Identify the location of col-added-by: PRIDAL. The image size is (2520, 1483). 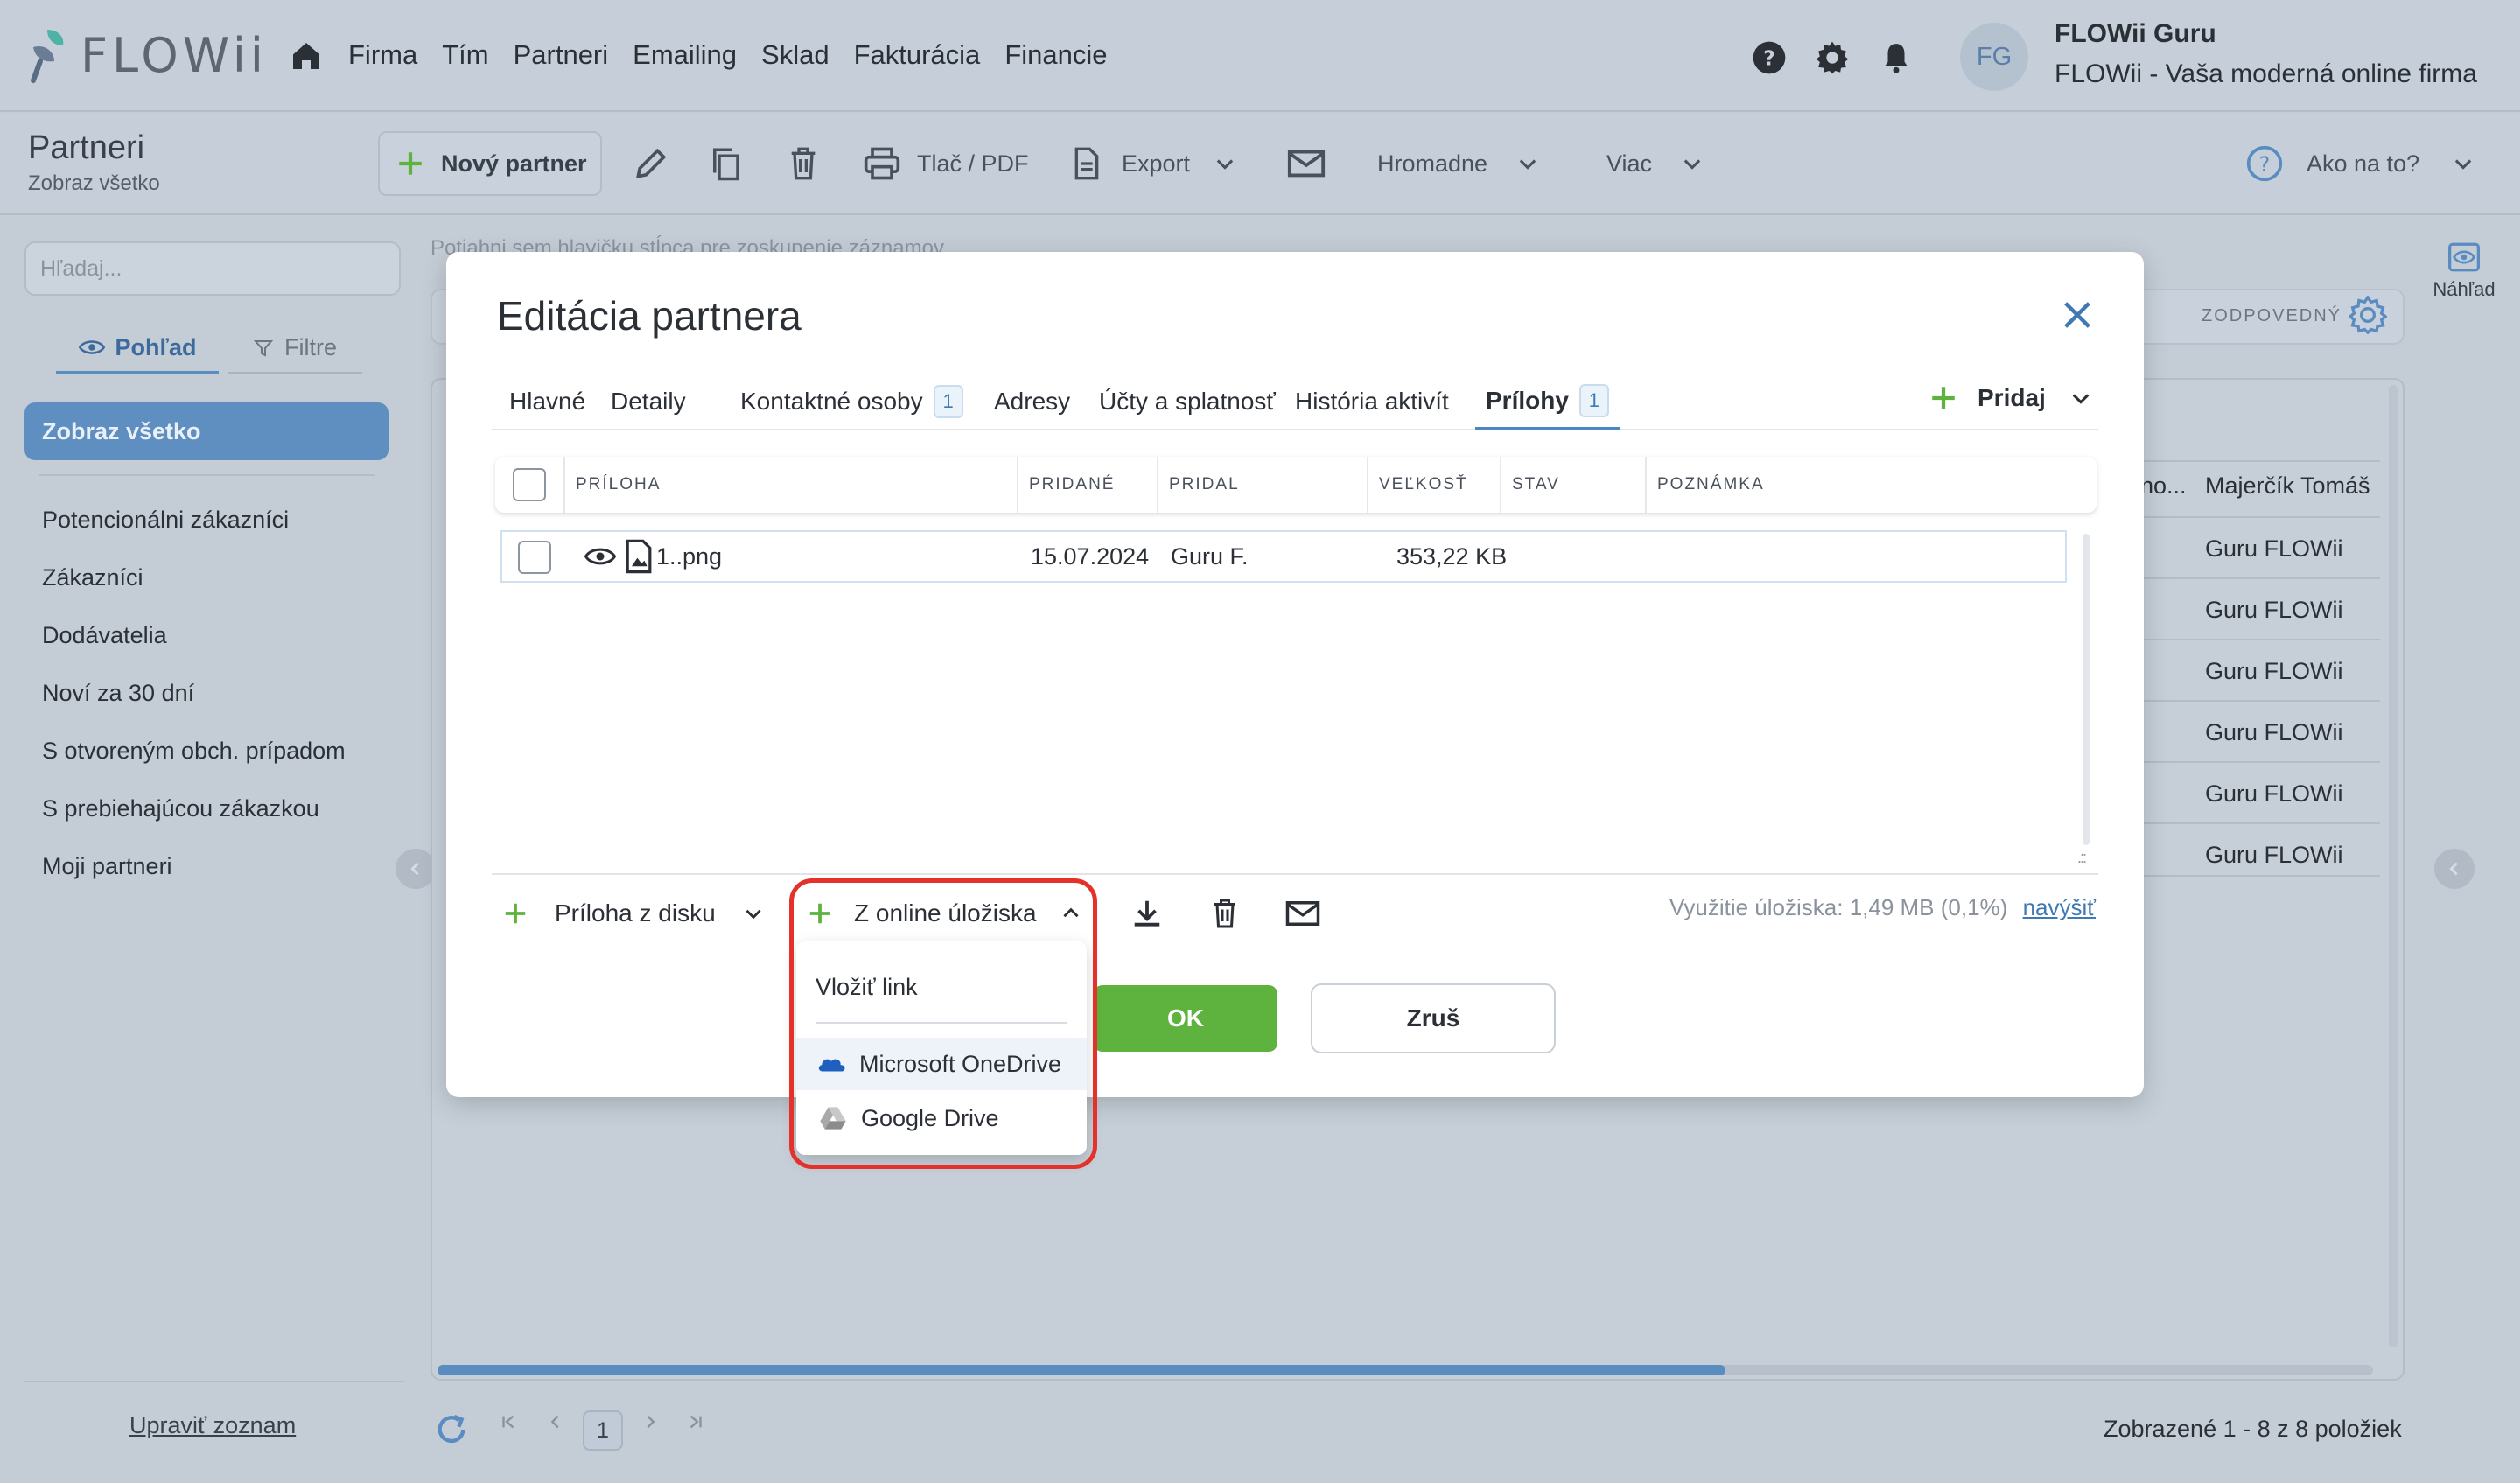
(1198, 485).